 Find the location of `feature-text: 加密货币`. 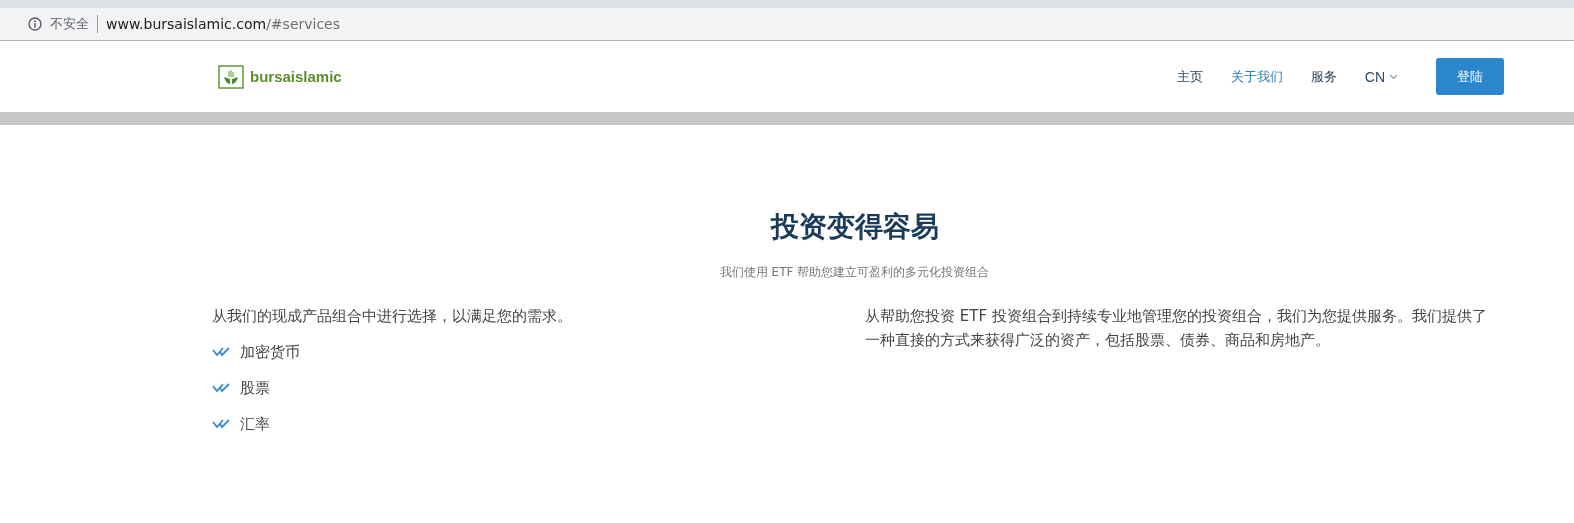

feature-text: 加密货币 is located at coordinates (270, 352).